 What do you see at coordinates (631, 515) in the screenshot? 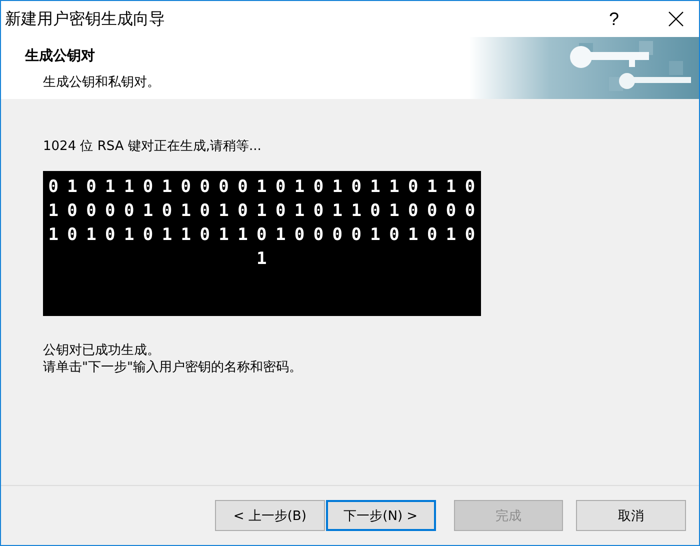
I see `wizard-button: 取消` at bounding box center [631, 515].